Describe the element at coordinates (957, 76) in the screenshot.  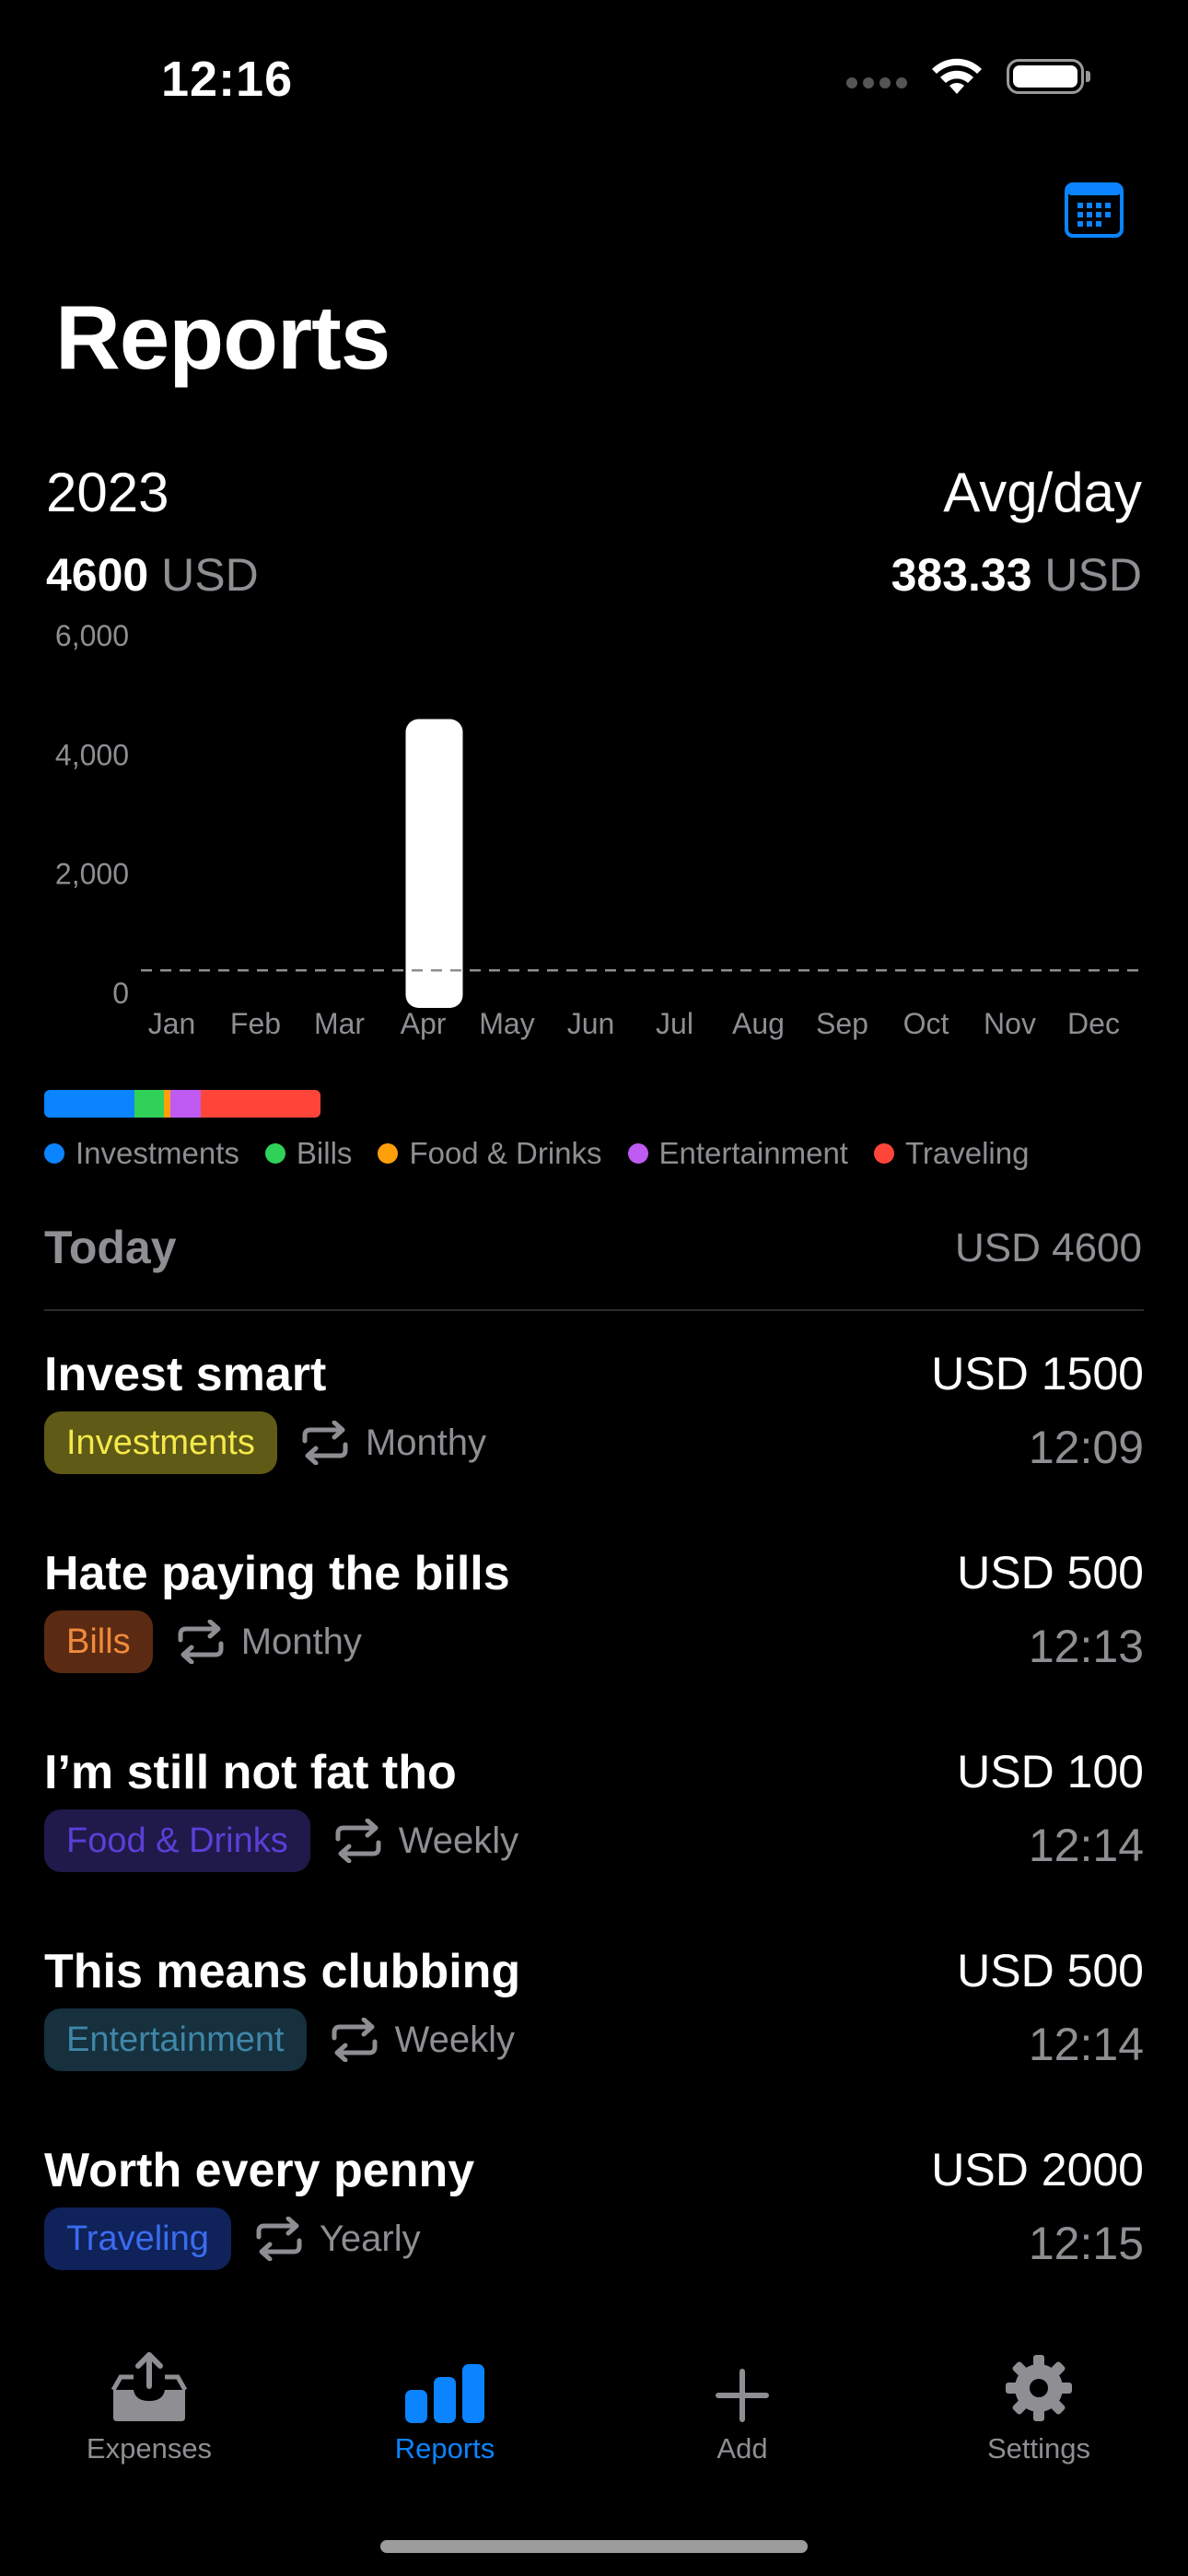
I see `wifi-icon` at that location.